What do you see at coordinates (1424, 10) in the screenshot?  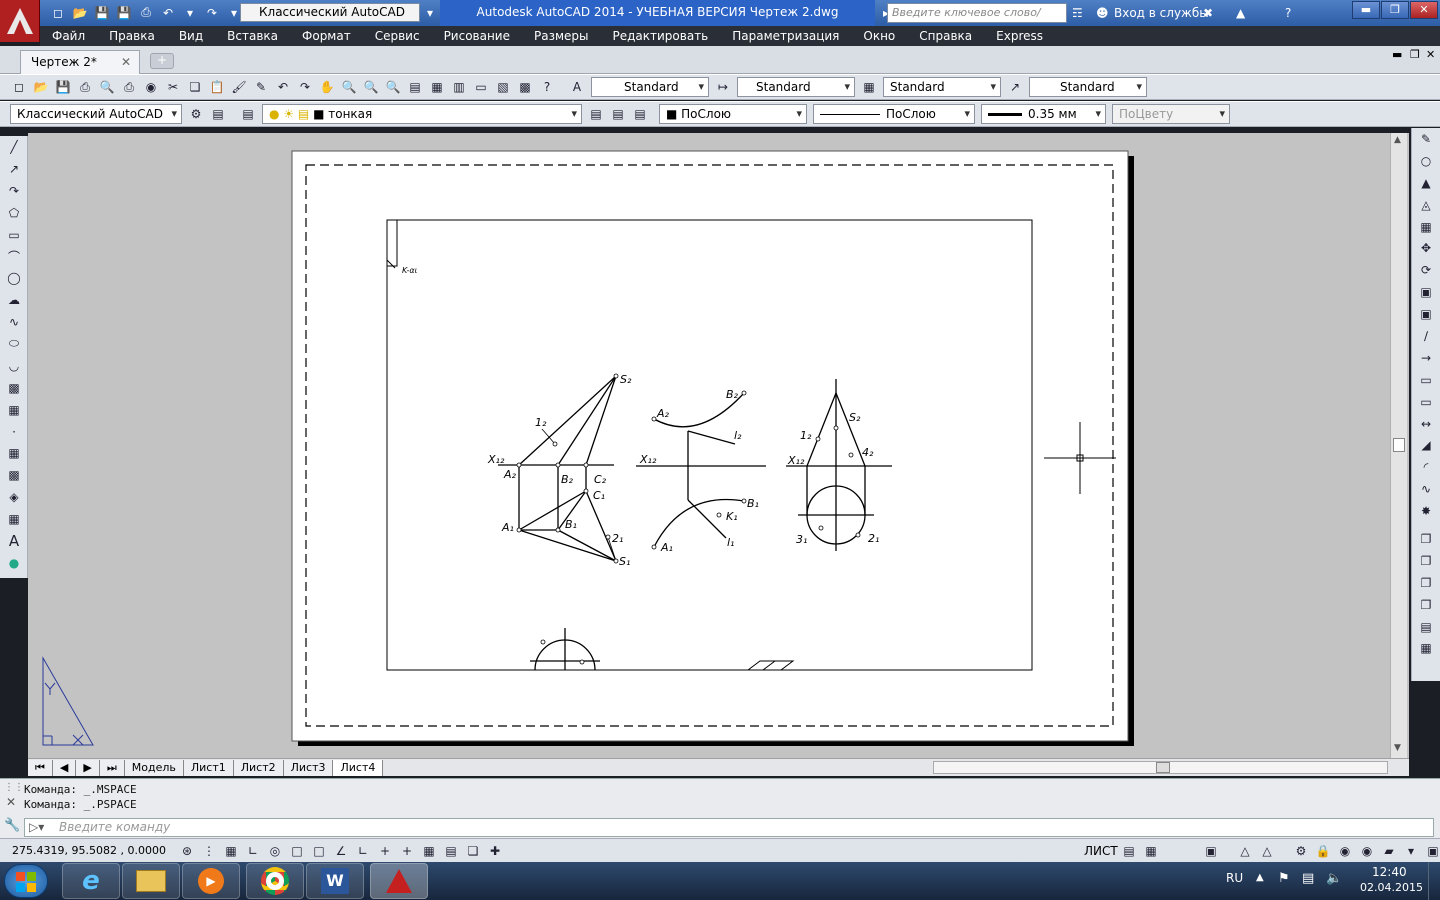 I see `close-button: ✕` at bounding box center [1424, 10].